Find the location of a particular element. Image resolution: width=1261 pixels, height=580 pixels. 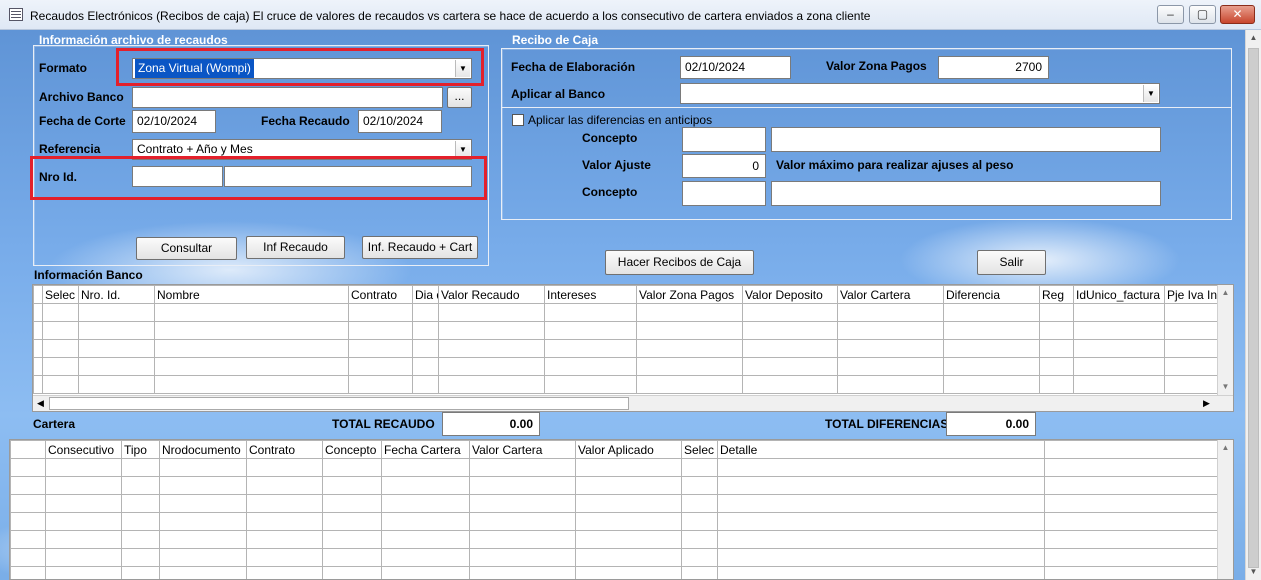

banco-column-header: Valor Deposito is located at coordinates (790, 294).